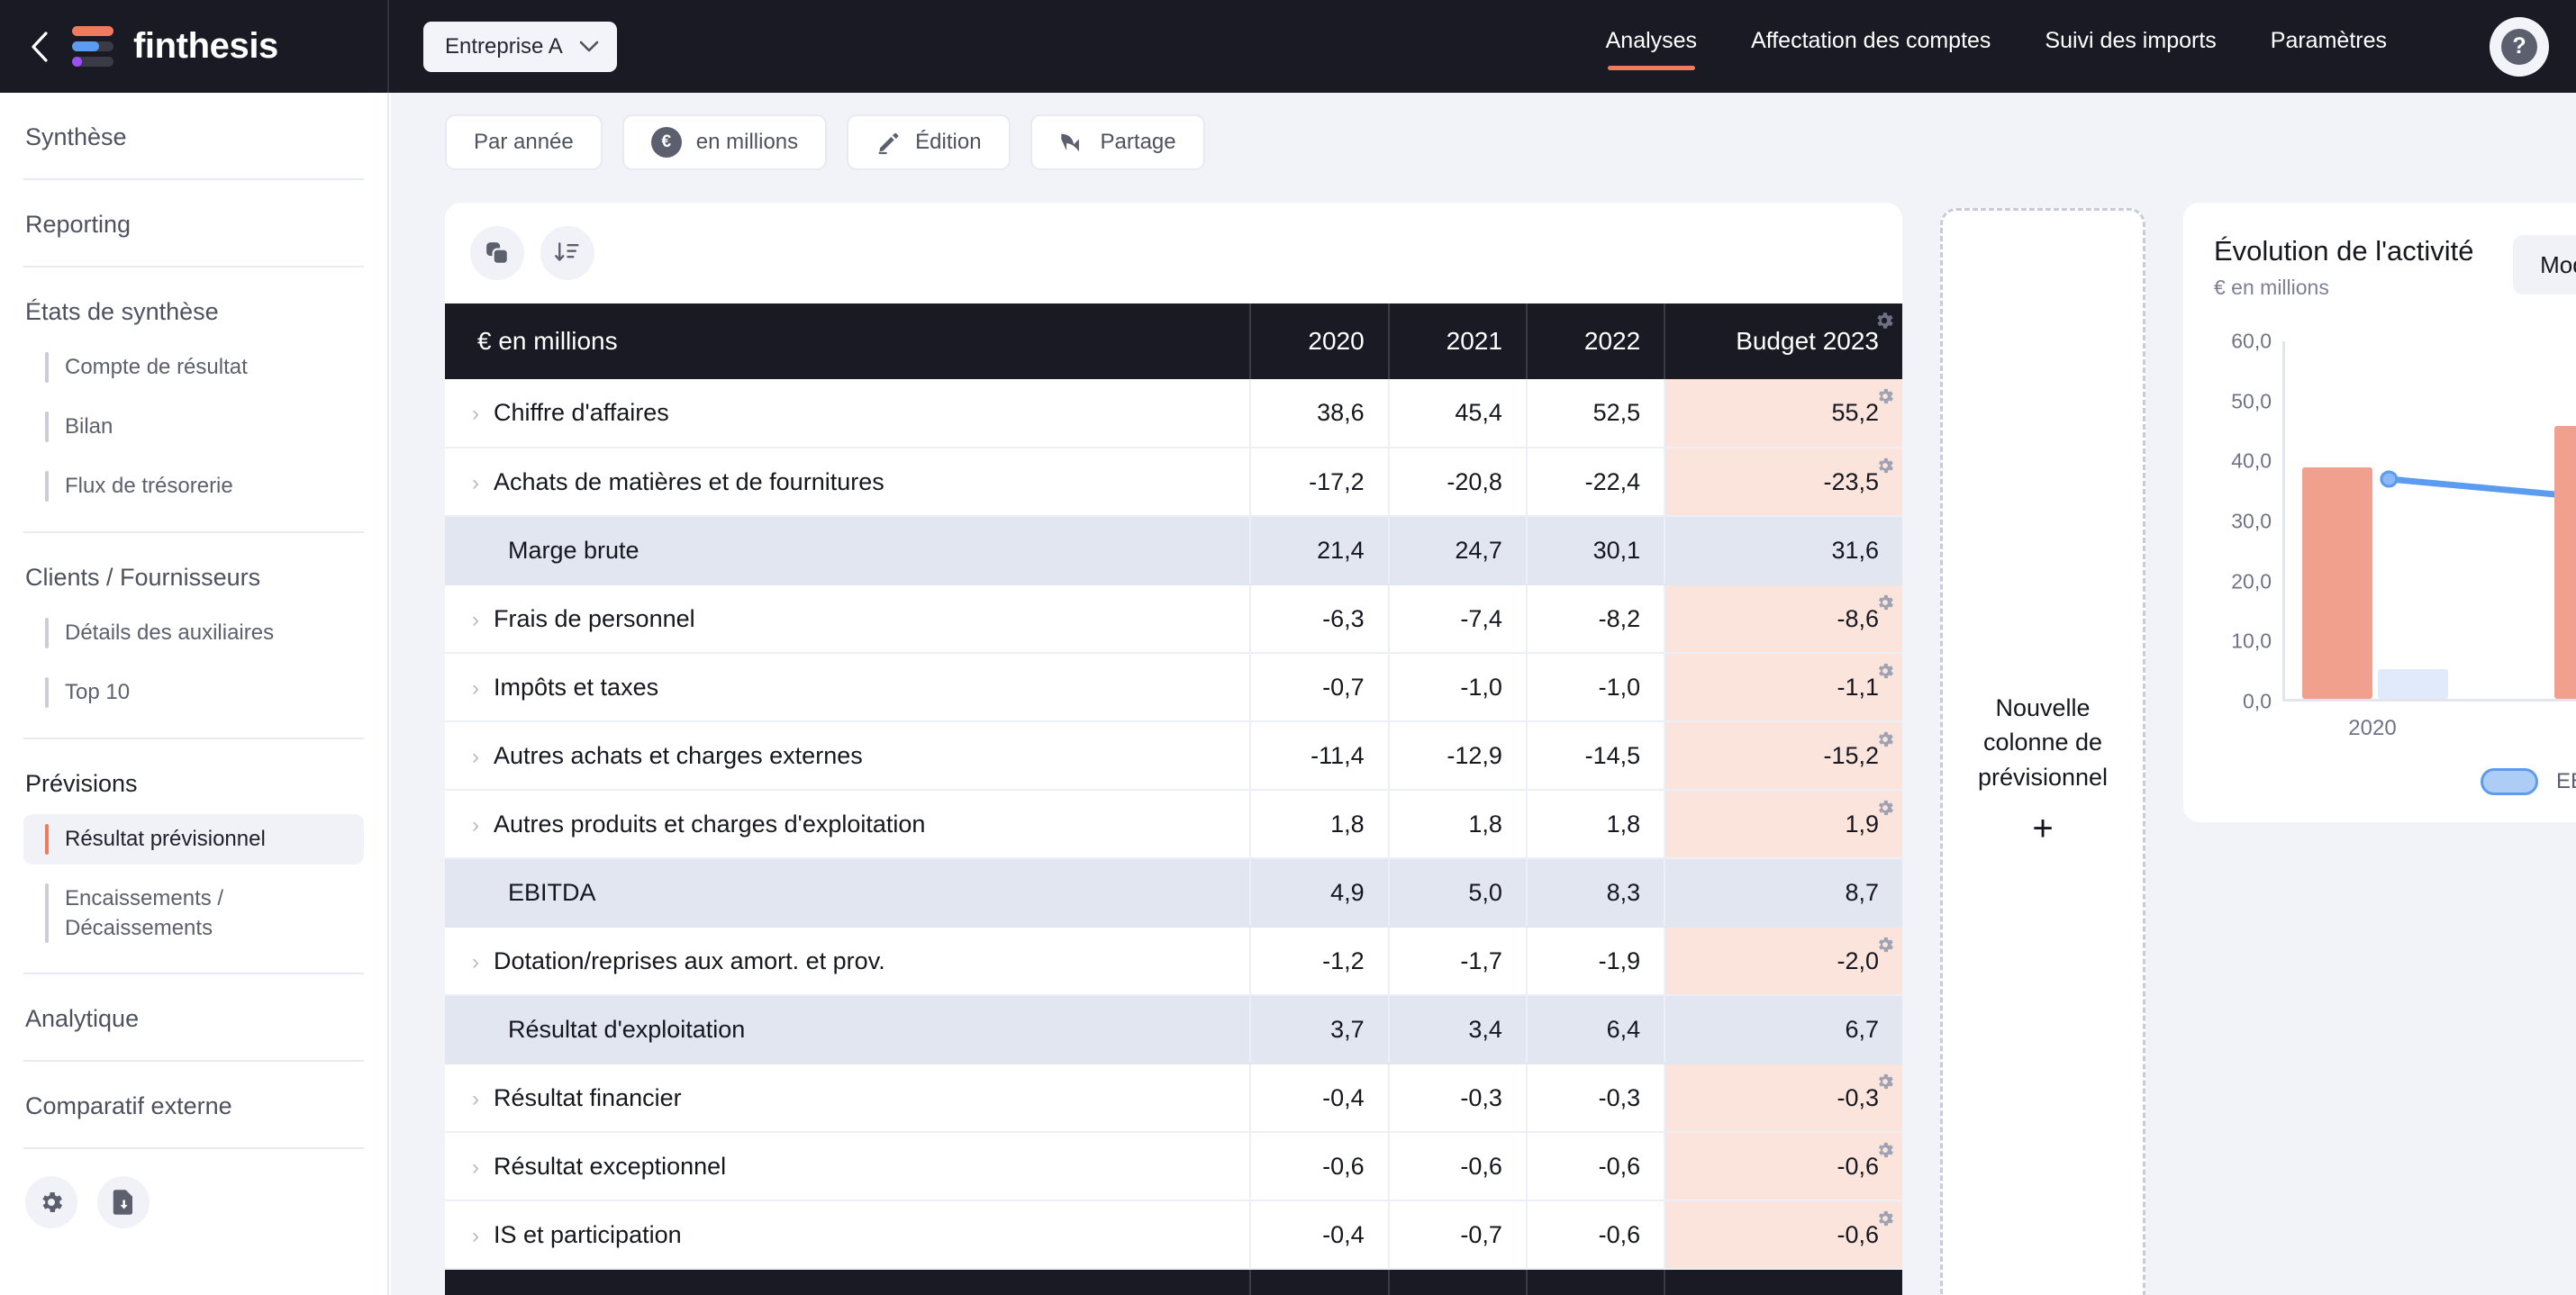 This screenshot has width=2576, height=1295. Describe the element at coordinates (848, 1235) in the screenshot. I see `row-label-cell: › IS et participation` at that location.